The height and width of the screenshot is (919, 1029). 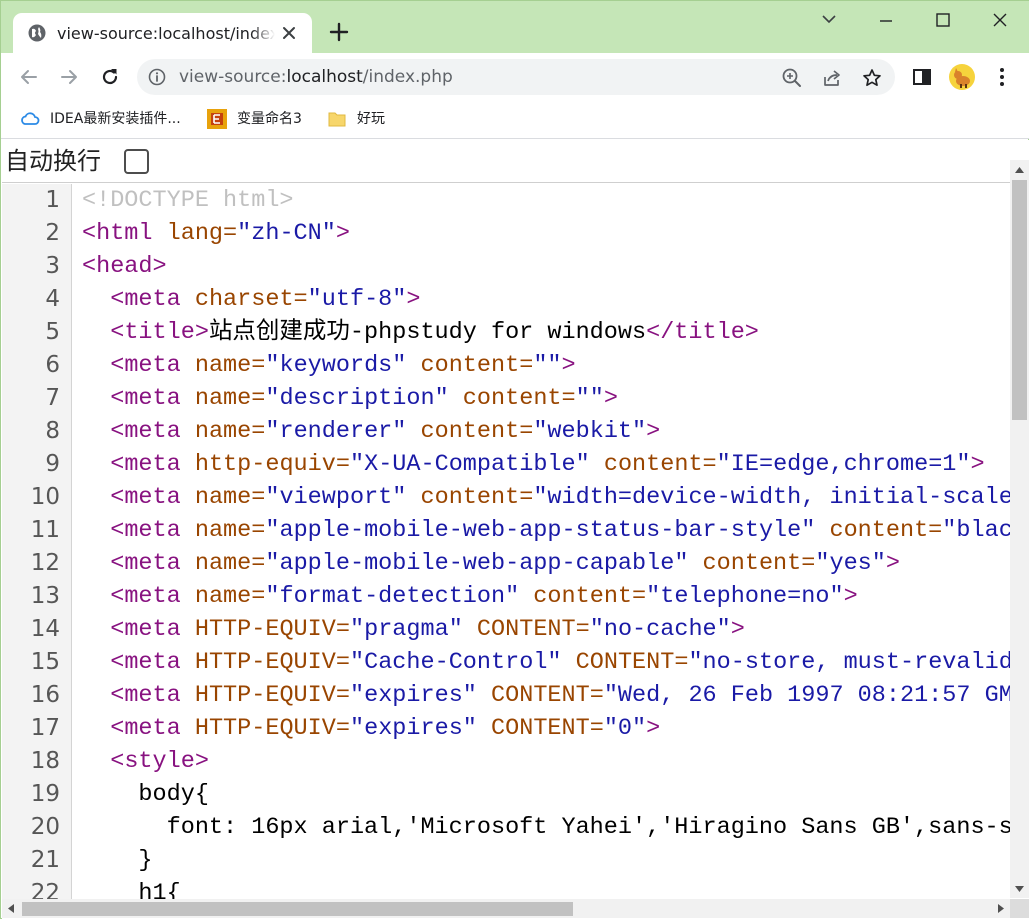 I want to click on code-token: "utf-8", so click(x=357, y=299).